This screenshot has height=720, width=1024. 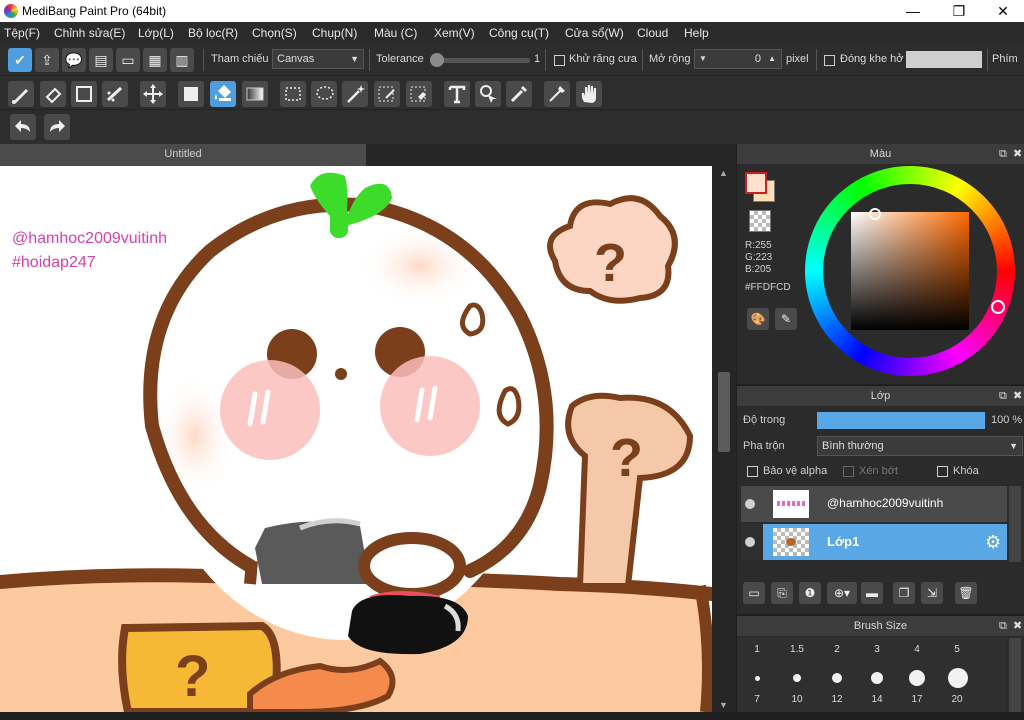 I want to click on scroll-up-icon: ▲, so click(x=723, y=173).